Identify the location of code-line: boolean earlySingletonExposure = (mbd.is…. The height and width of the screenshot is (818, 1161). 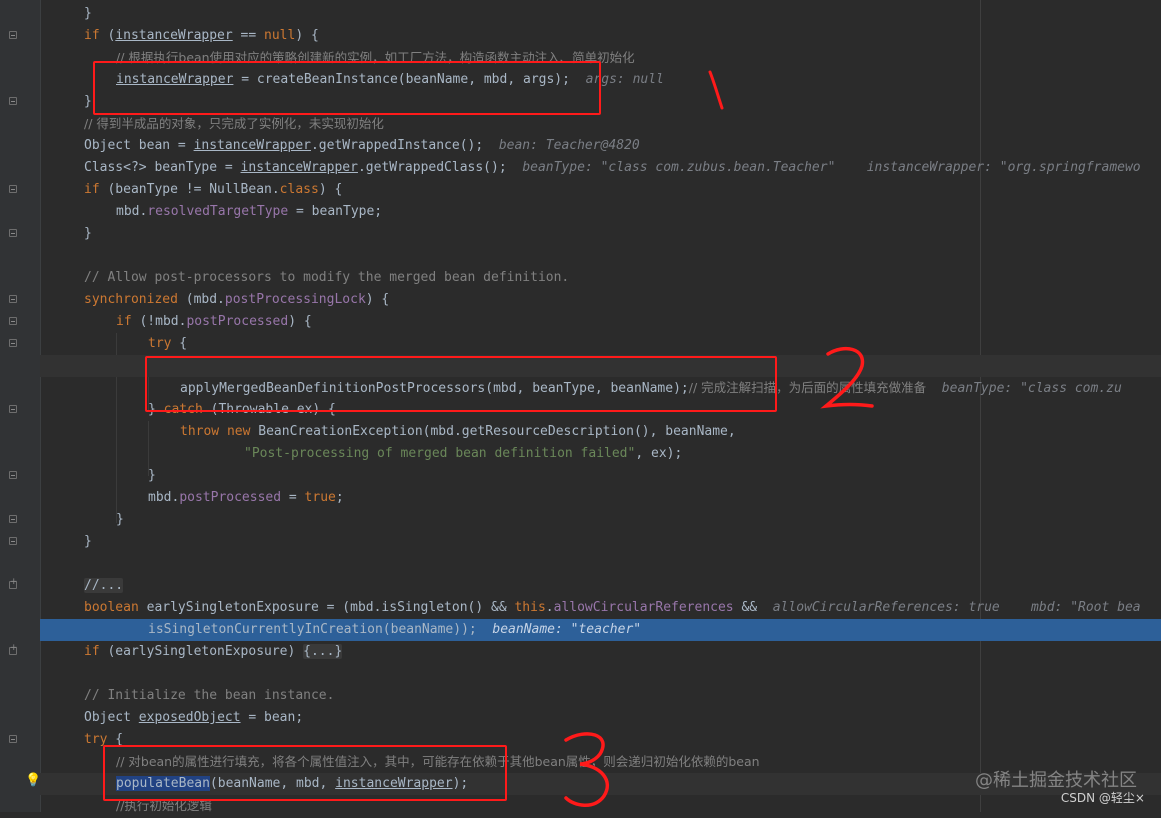
(612, 607).